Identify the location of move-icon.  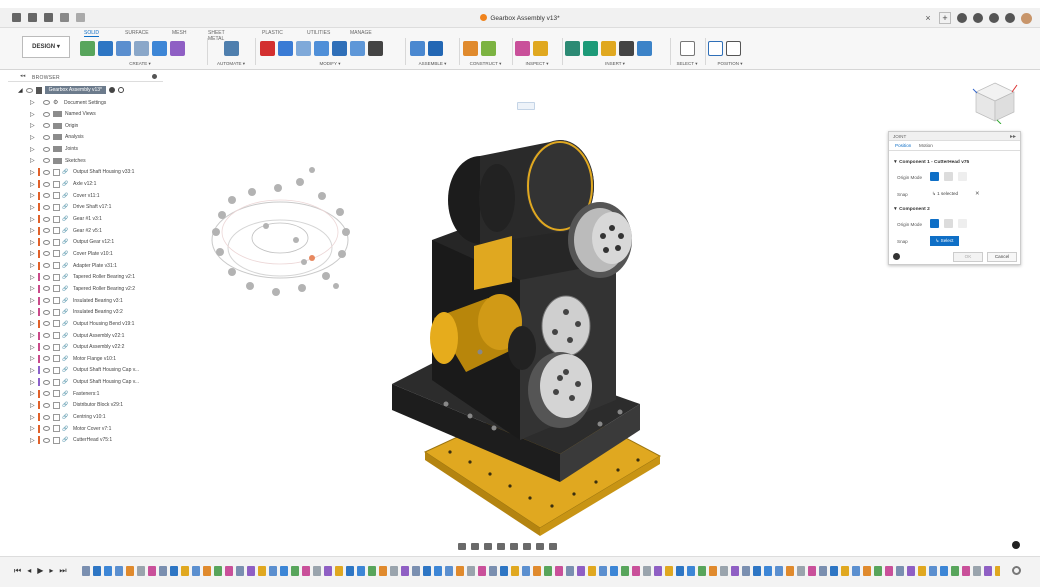
(375, 48).